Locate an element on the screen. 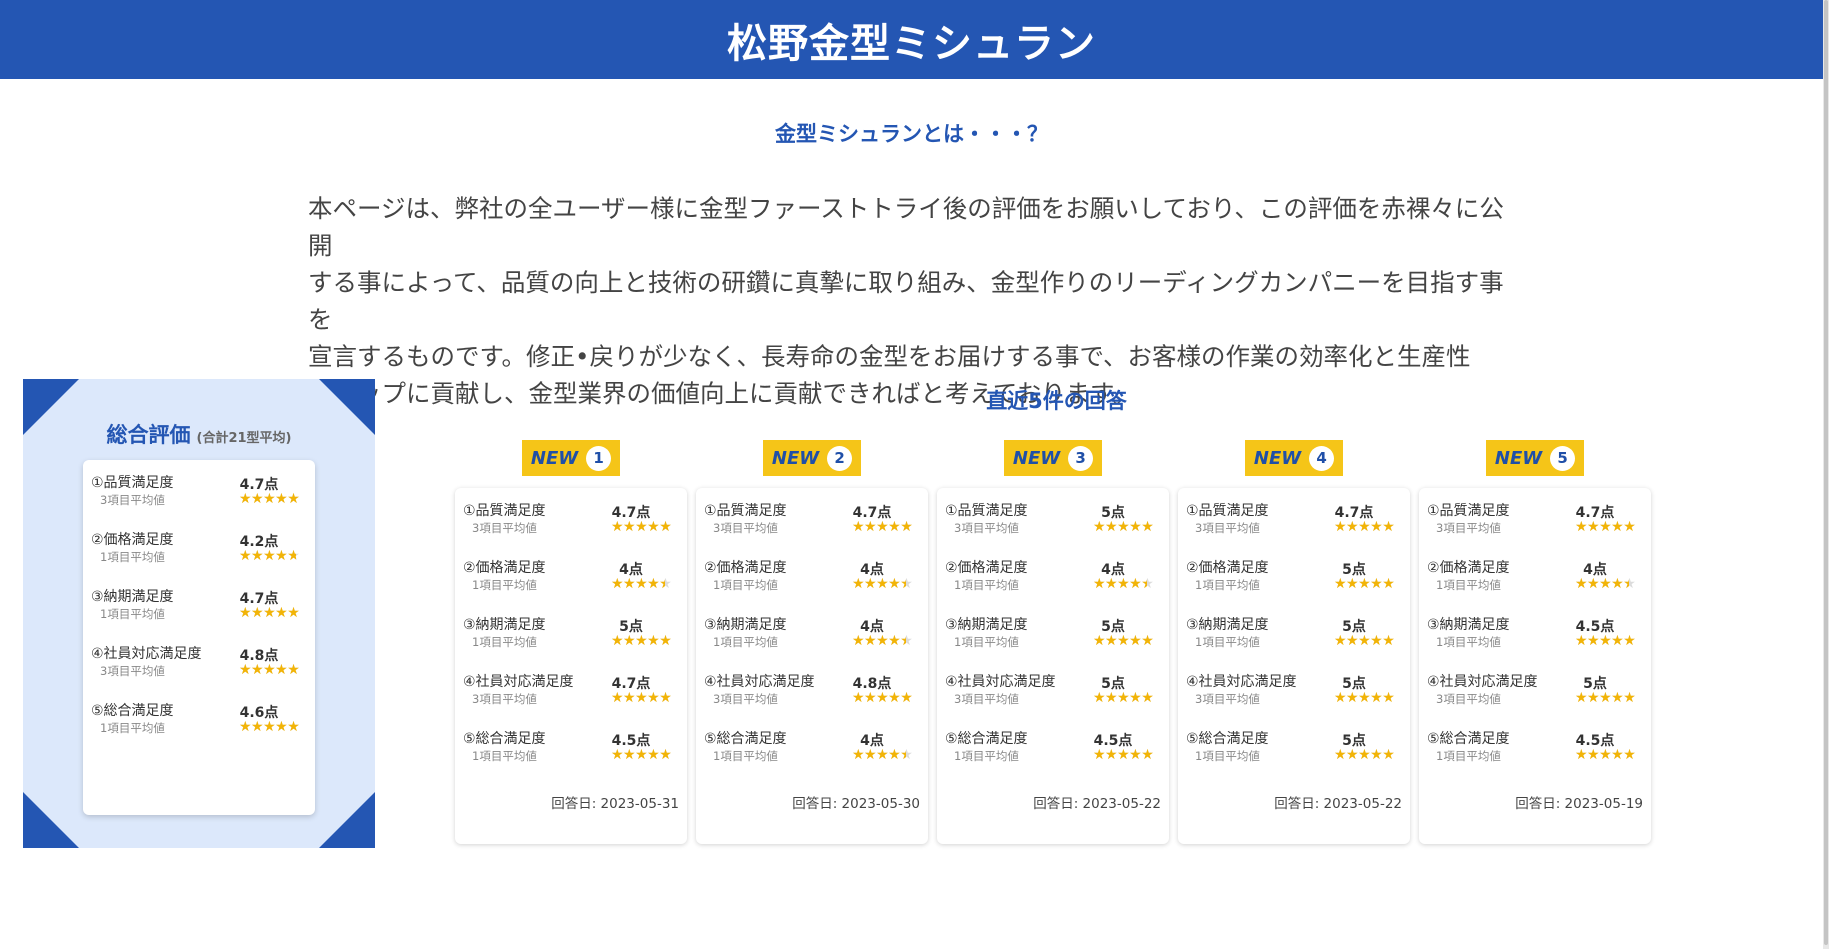 Image resolution: width=1829 pixels, height=949 pixels. rating-row: ③納期満足度 1項目平均値 4.5点 ★★★★★ ★★★★★ is located at coordinates (1535, 642).